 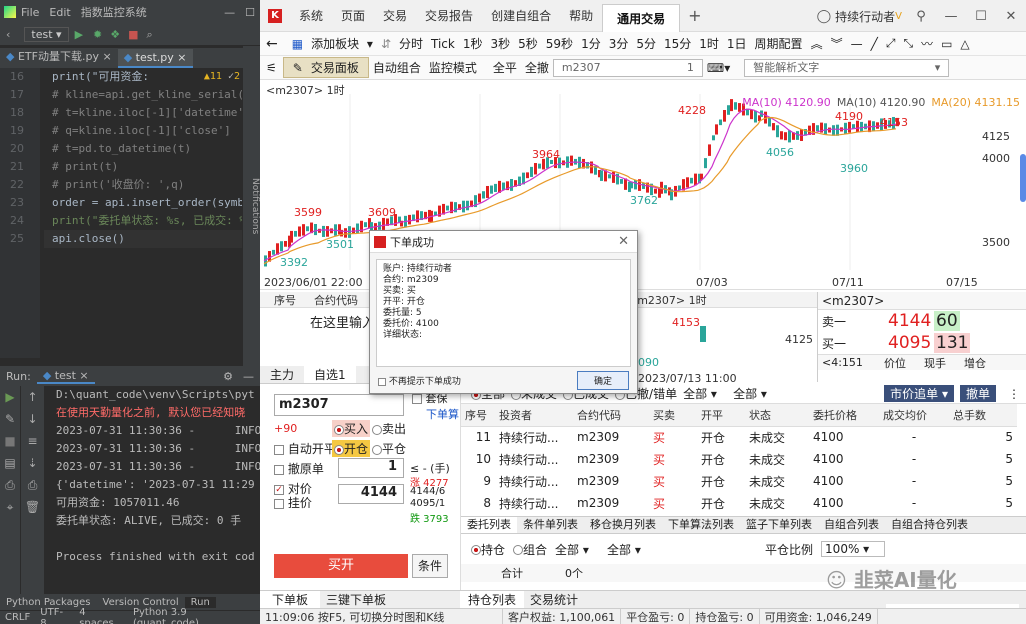 What do you see at coordinates (501, 43) in the screenshot?
I see `period-3s: 3秒` at bounding box center [501, 43].